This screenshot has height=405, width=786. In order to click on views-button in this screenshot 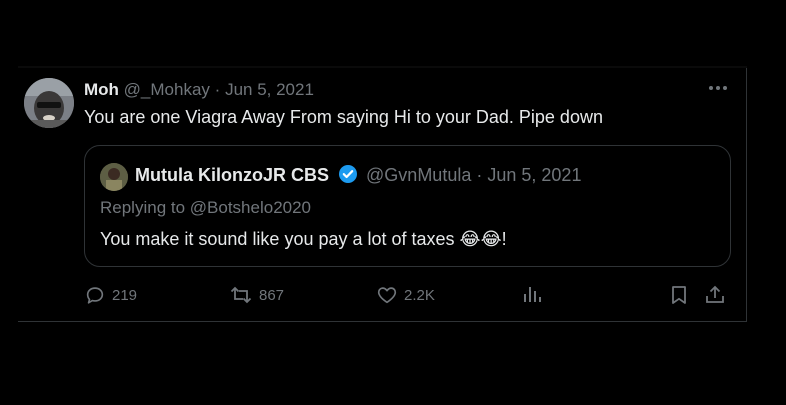, I will do `click(532, 295)`.